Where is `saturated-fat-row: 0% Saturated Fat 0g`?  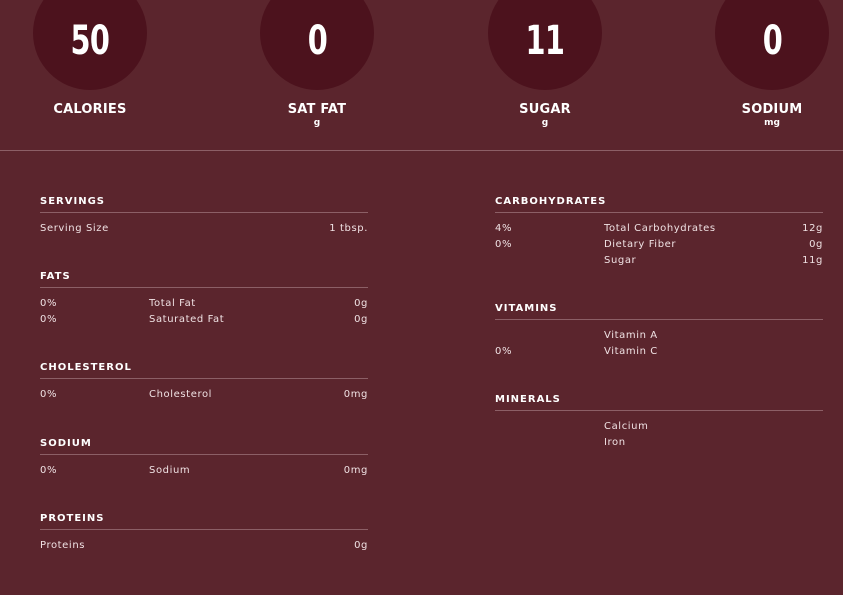 saturated-fat-row: 0% Saturated Fat 0g is located at coordinates (204, 322).